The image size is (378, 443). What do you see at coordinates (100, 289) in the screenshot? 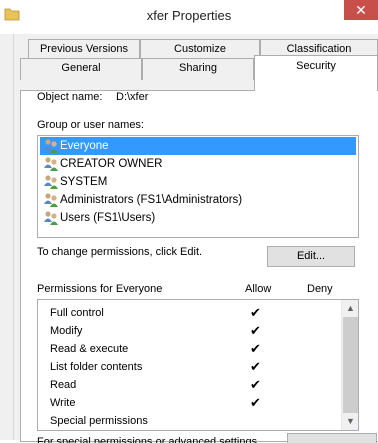
I see `permissions-for-label: Permissions for Everyone` at bounding box center [100, 289].